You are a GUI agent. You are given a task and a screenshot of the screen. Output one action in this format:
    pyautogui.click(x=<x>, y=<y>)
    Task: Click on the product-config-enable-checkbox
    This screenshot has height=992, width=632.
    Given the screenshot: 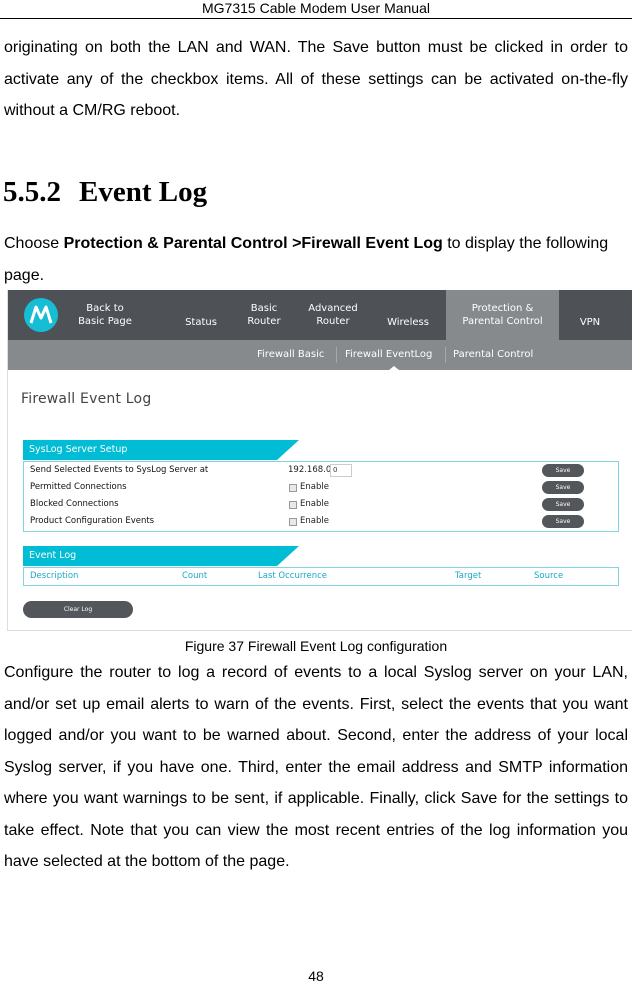 What is the action you would take?
    pyautogui.click(x=293, y=522)
    